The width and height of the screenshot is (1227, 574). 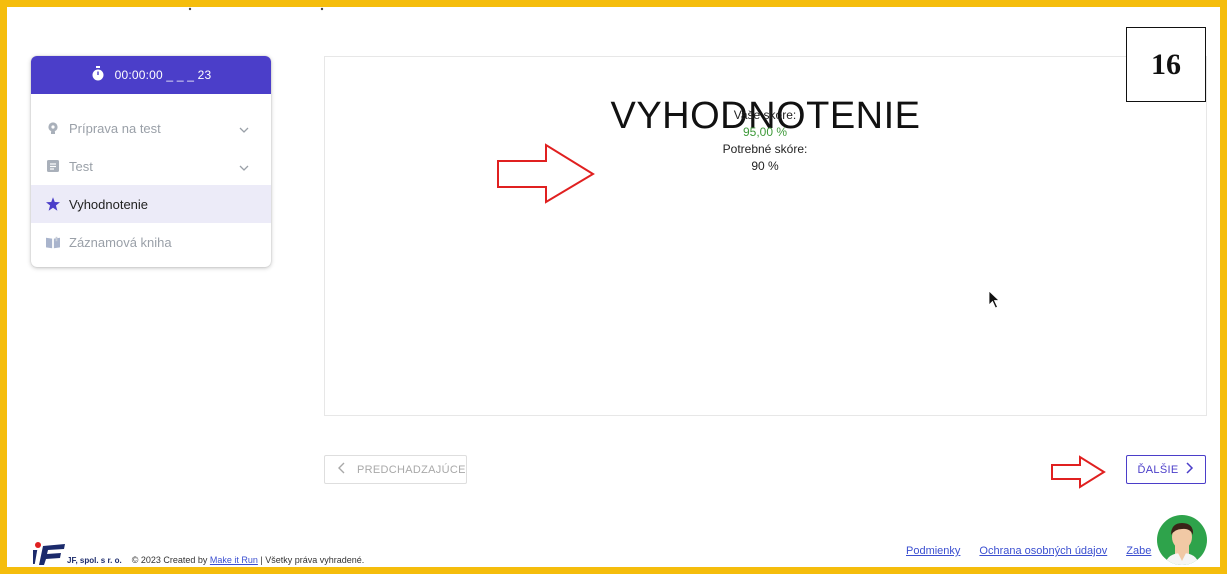 I want to click on copyright-suffix: | Všetky práva vyhradené., so click(x=311, y=560).